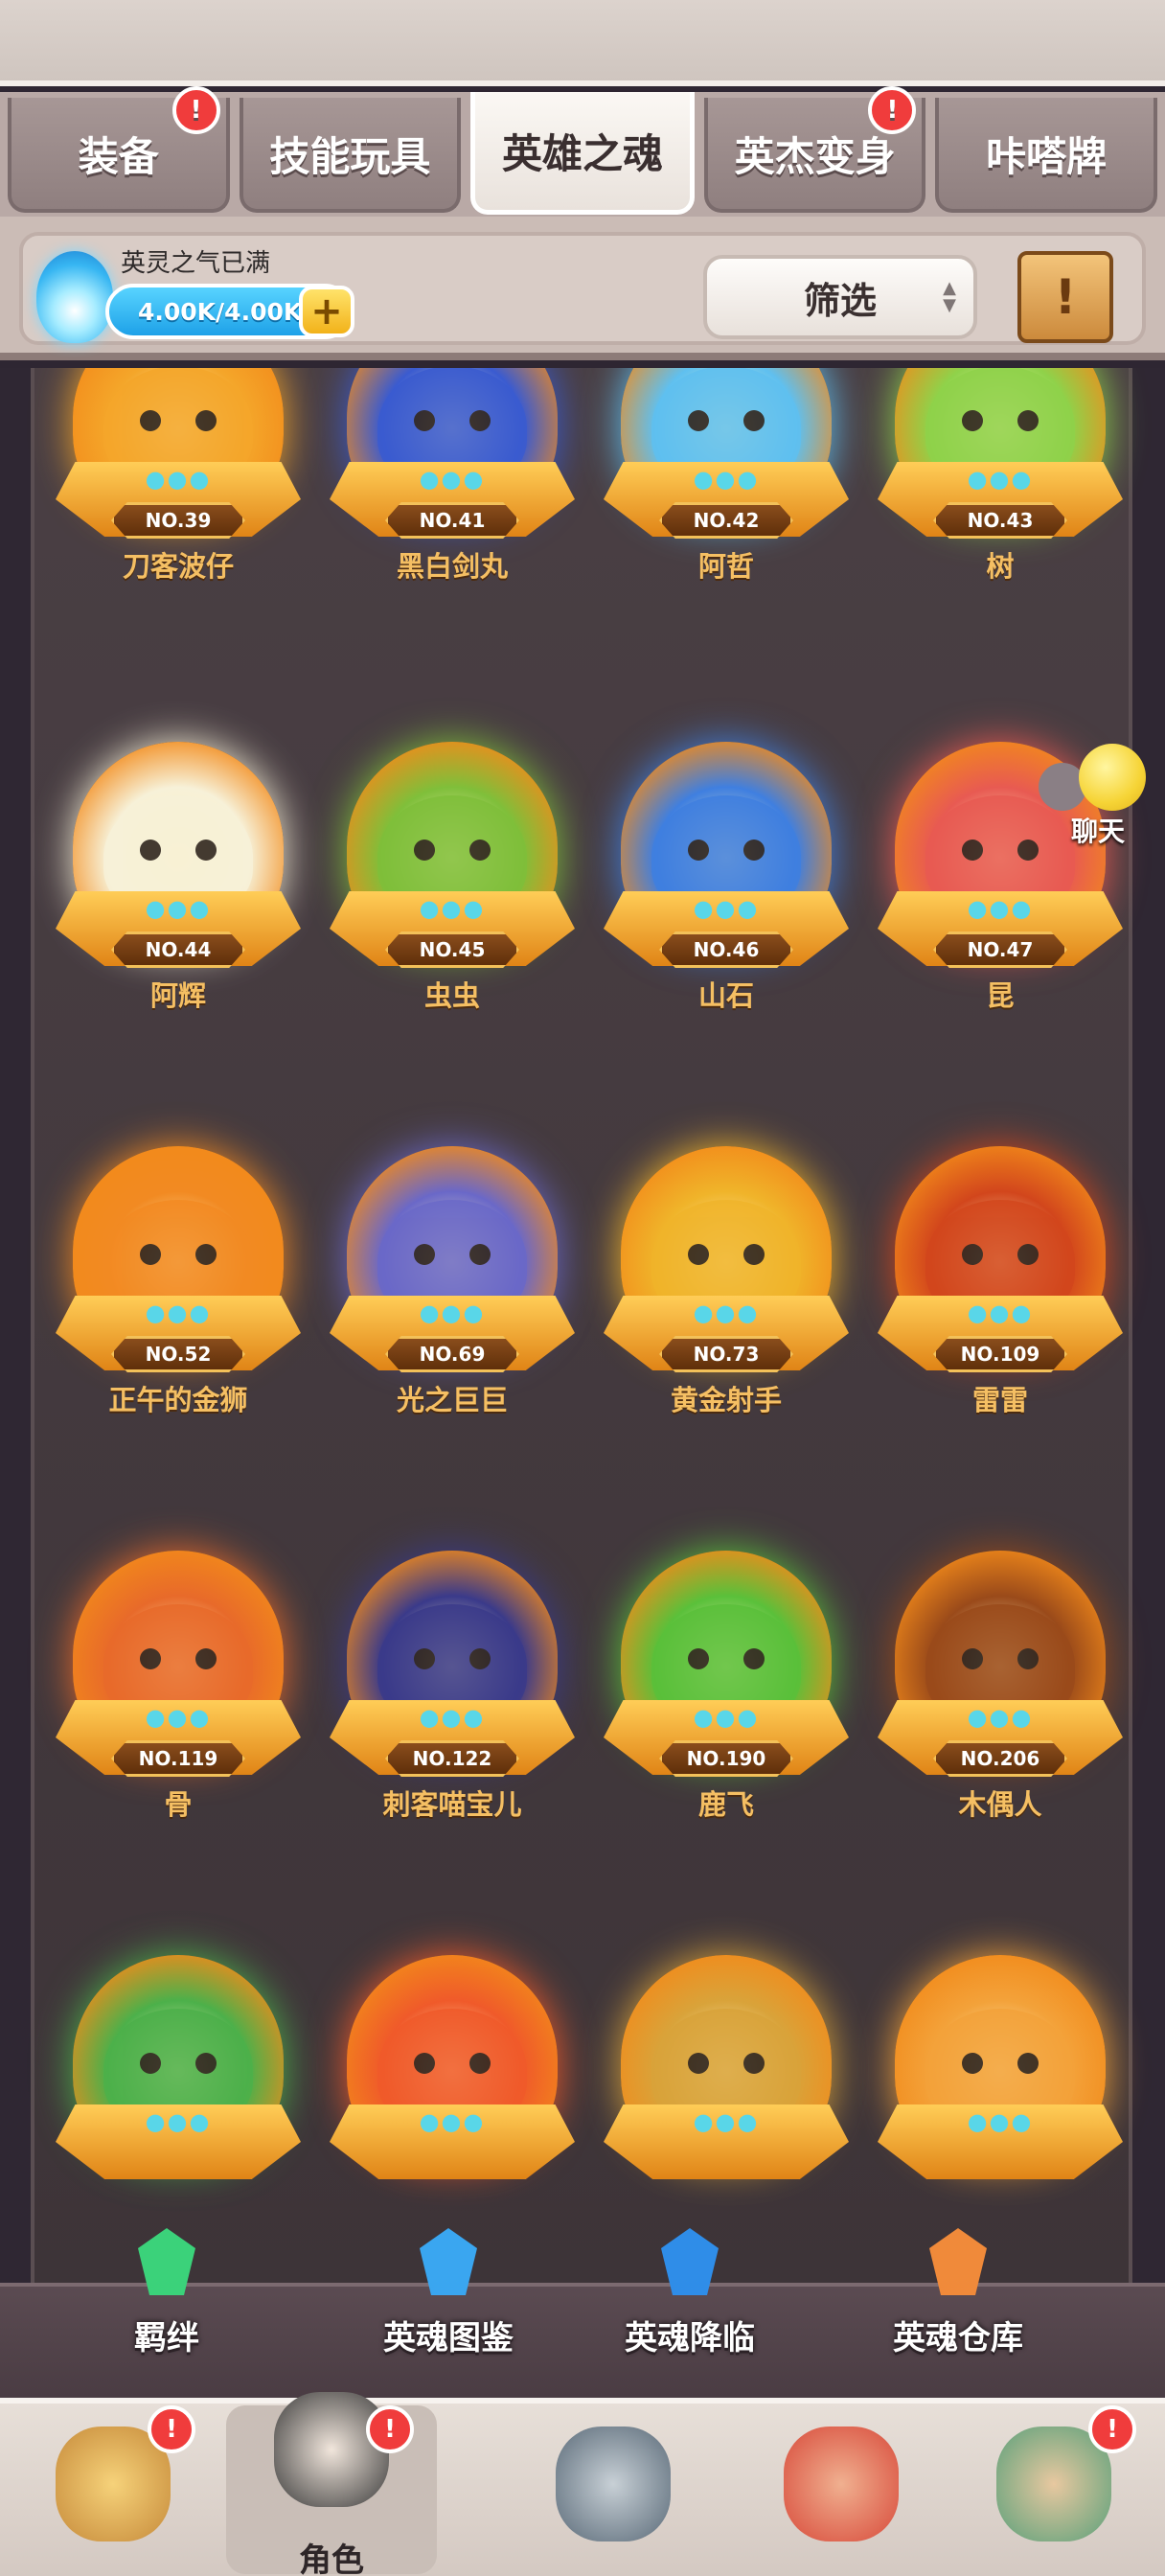 This screenshot has width=1165, height=2576. I want to click on nav-pet, so click(842, 2489).